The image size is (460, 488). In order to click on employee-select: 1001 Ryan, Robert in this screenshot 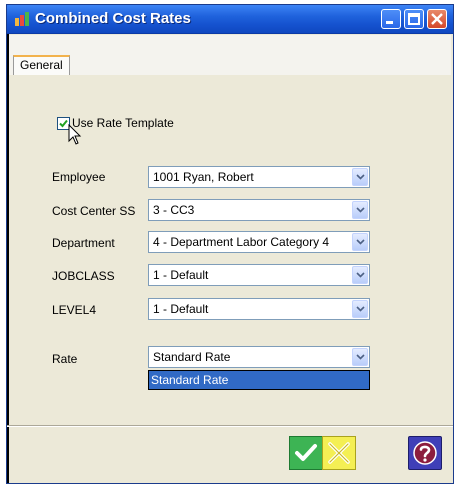, I will do `click(259, 177)`.